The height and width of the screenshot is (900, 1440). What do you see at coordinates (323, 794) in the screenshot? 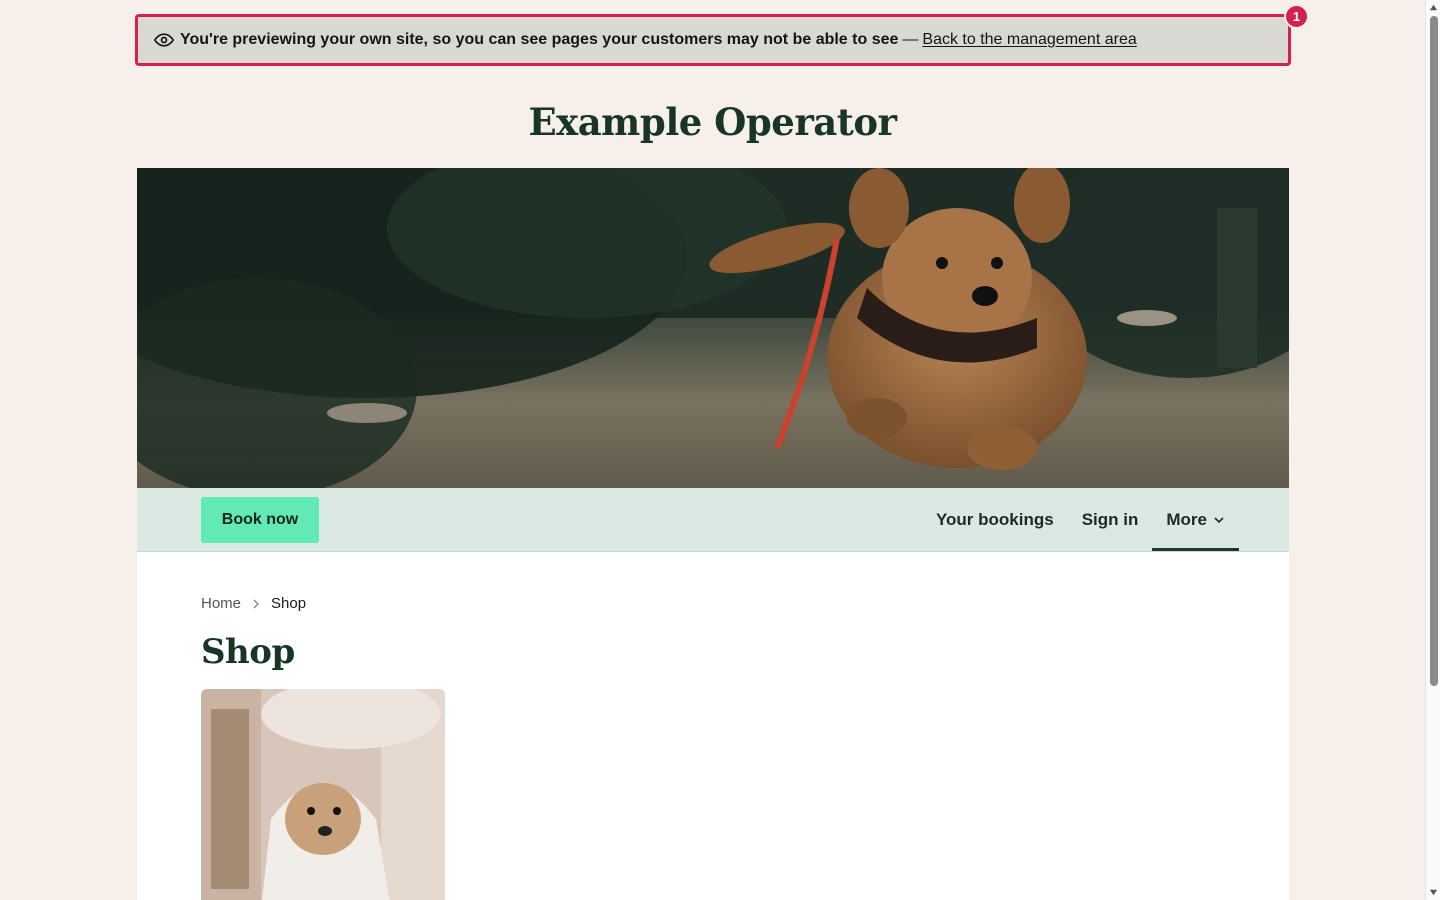
I see `product-card-image` at bounding box center [323, 794].